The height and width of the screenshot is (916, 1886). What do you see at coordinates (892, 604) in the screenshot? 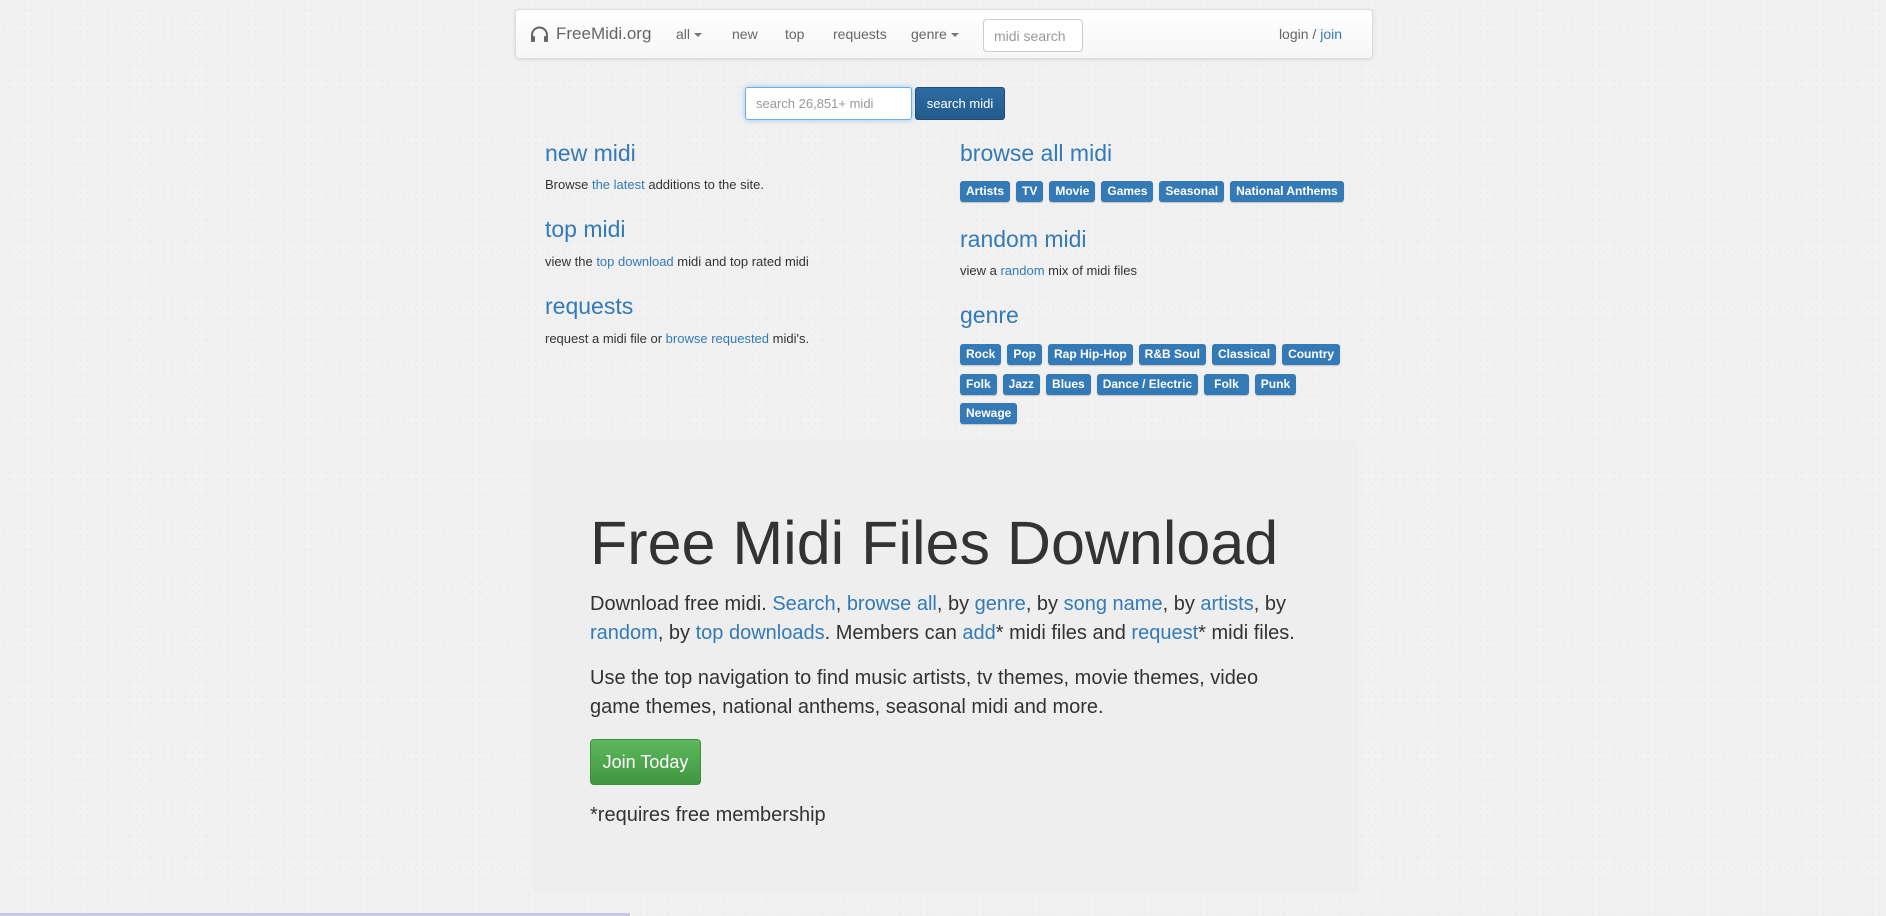
I see `hero-browse-all-link: browse all` at bounding box center [892, 604].